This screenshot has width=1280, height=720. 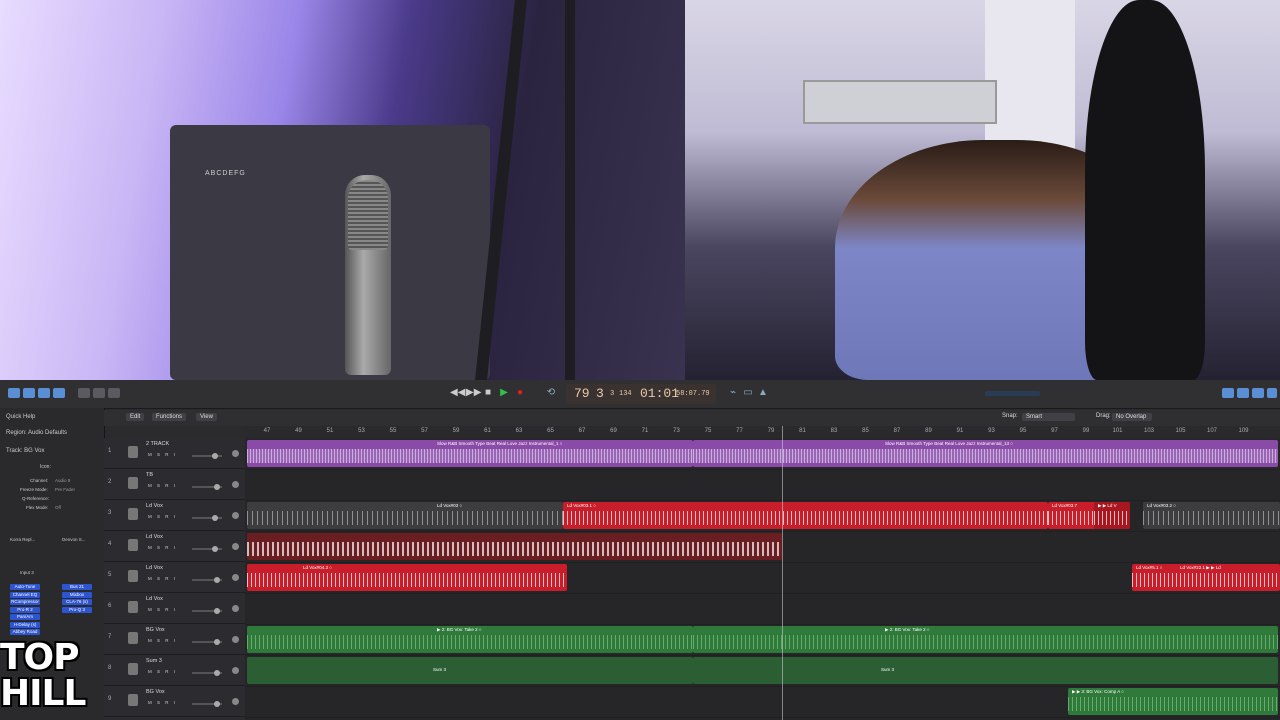 I want to click on plugin-slot: Abbey Road, so click(x=25, y=632).